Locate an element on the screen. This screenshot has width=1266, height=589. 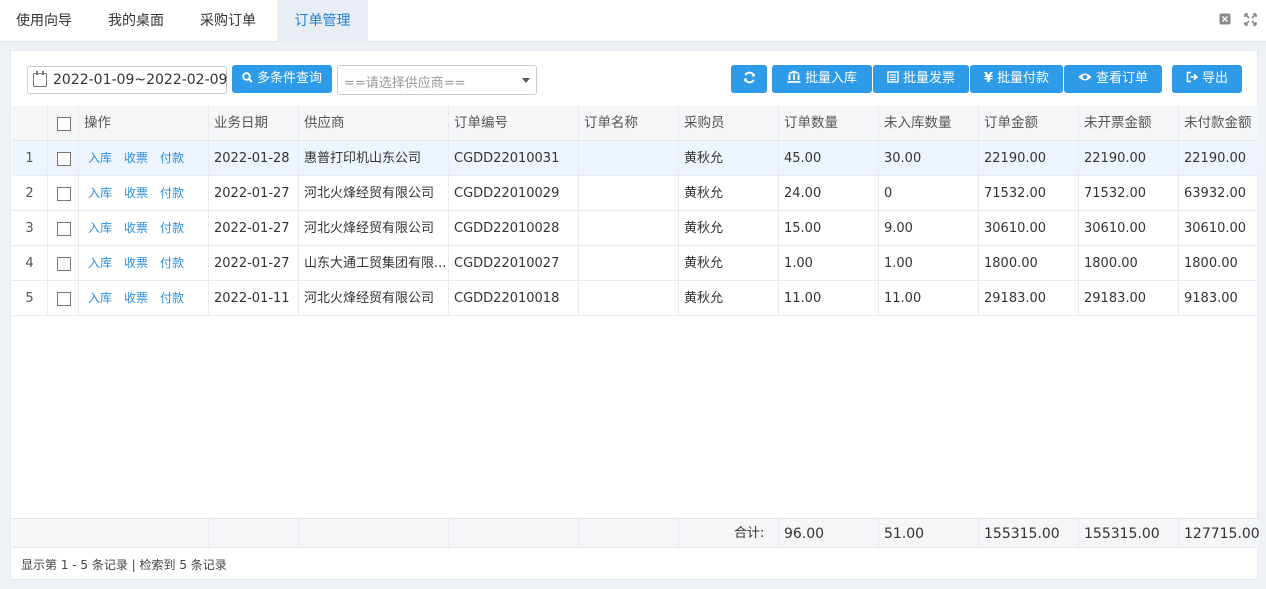
header-order-name: 订单名称 is located at coordinates (629, 123).